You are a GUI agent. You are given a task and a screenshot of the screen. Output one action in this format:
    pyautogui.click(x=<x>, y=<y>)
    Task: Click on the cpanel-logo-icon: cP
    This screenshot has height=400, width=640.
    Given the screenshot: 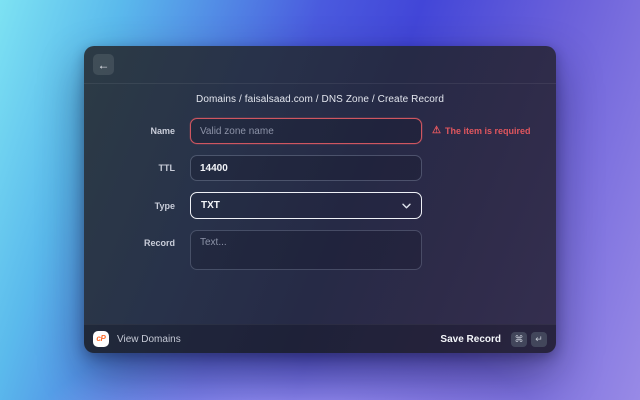 What is the action you would take?
    pyautogui.click(x=101, y=339)
    